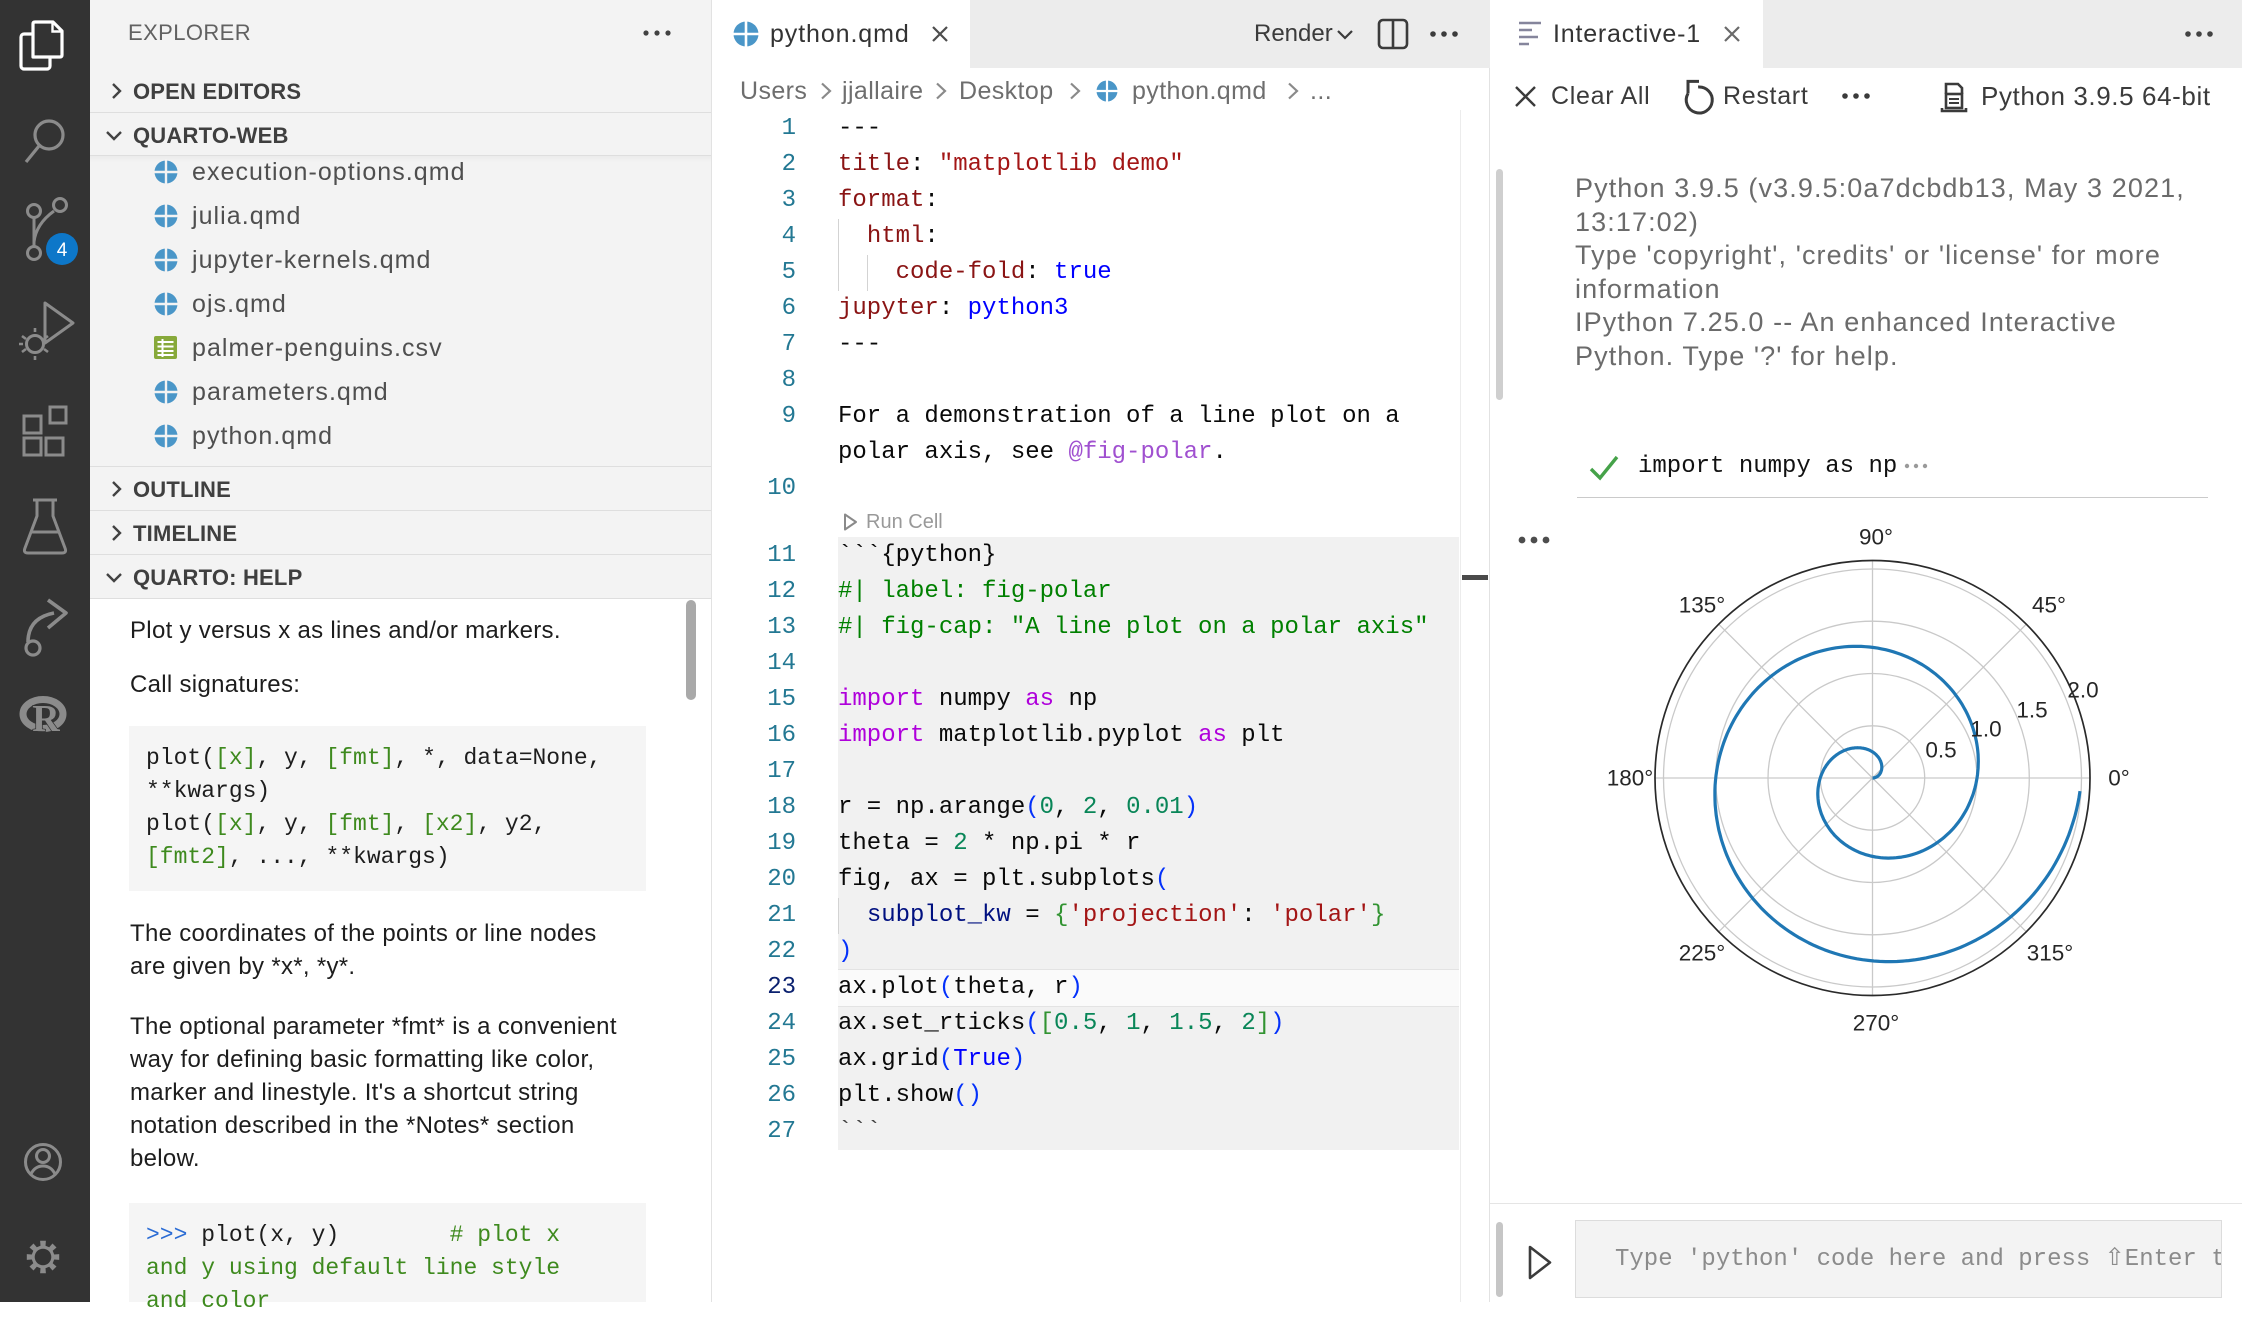 This screenshot has height=1318, width=2242. I want to click on svg-text: 1.5, so click(2031, 710).